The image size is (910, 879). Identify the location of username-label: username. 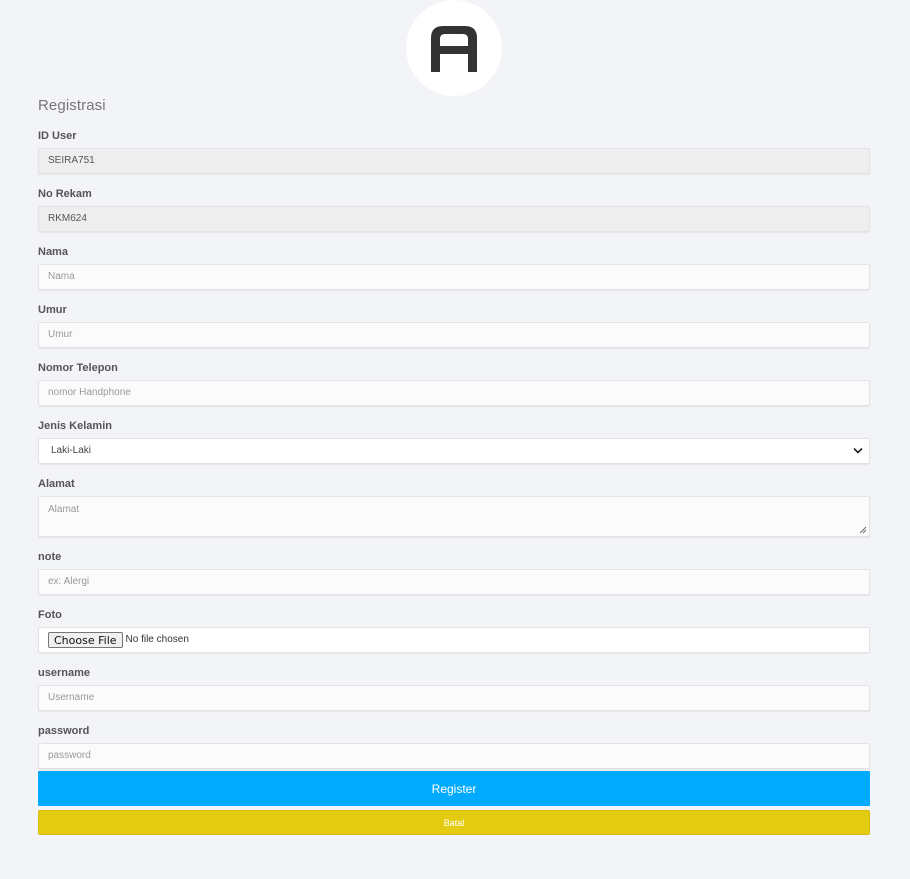
(64, 673).